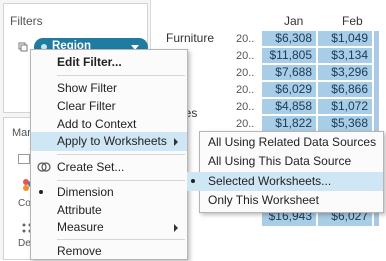  What do you see at coordinates (24, 159) in the screenshot?
I see `mark-type-dropdown` at bounding box center [24, 159].